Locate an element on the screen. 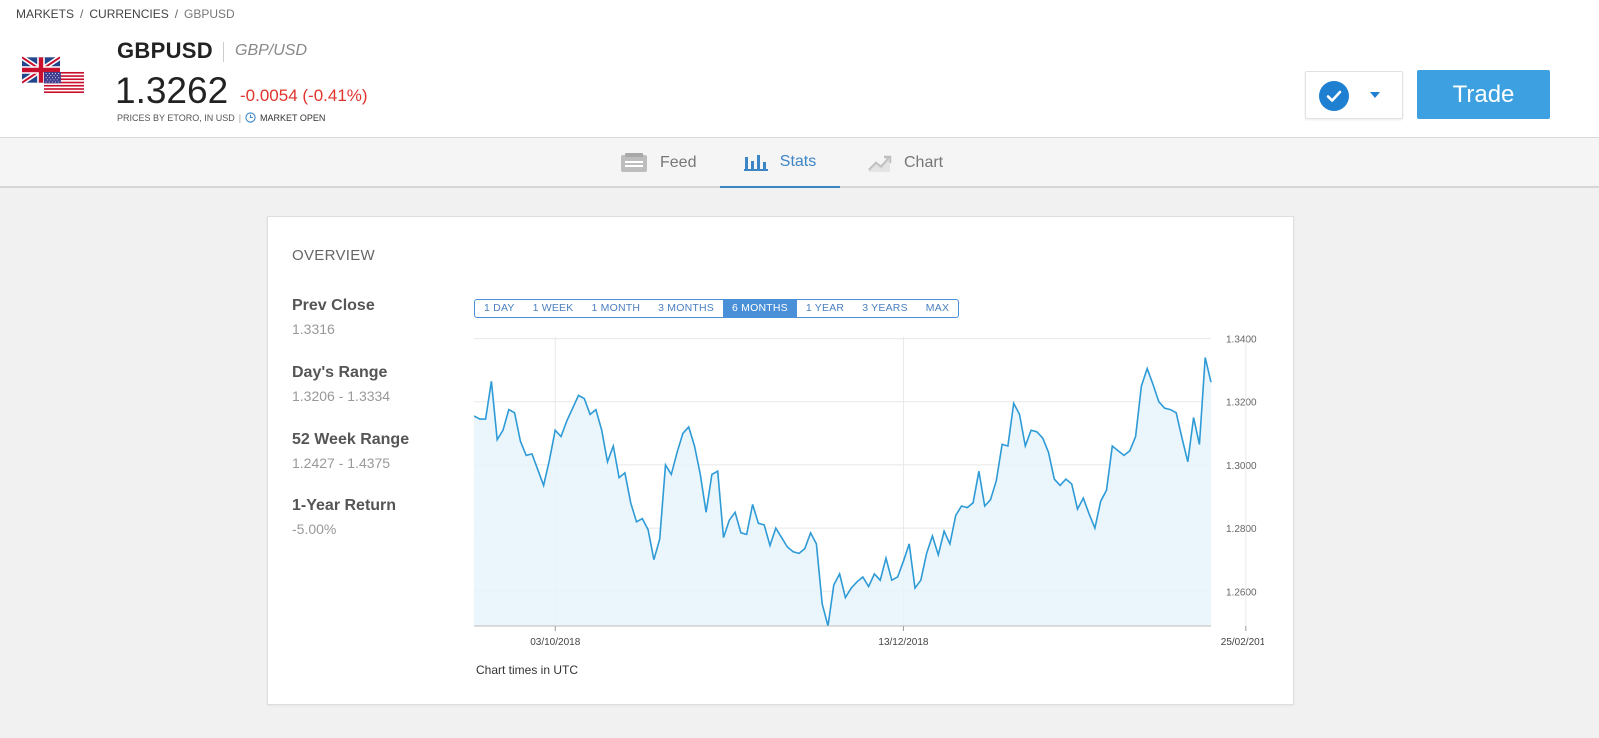 The image size is (1599, 738). y-tick-label: 1.3000 is located at coordinates (1241, 466).